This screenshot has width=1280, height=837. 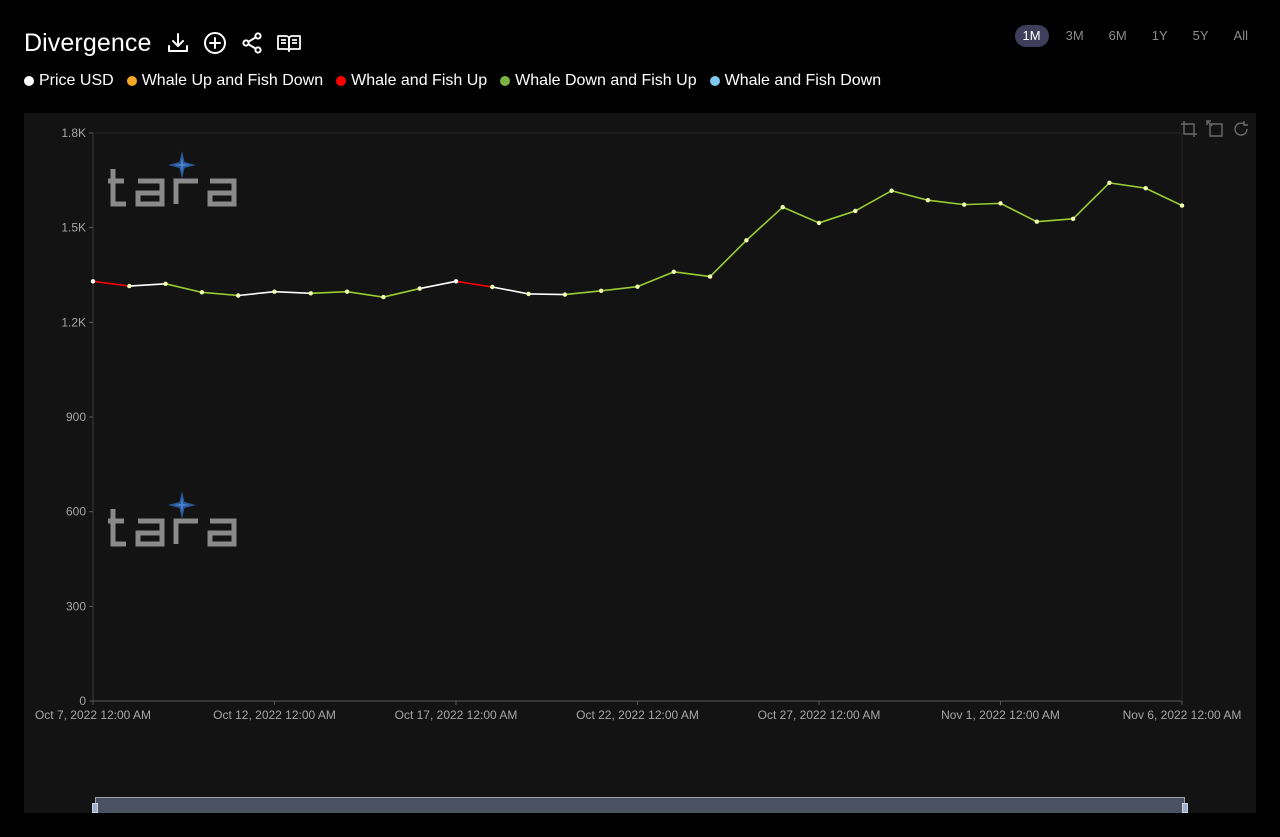 I want to click on legend-label: Price USD, so click(x=76, y=80).